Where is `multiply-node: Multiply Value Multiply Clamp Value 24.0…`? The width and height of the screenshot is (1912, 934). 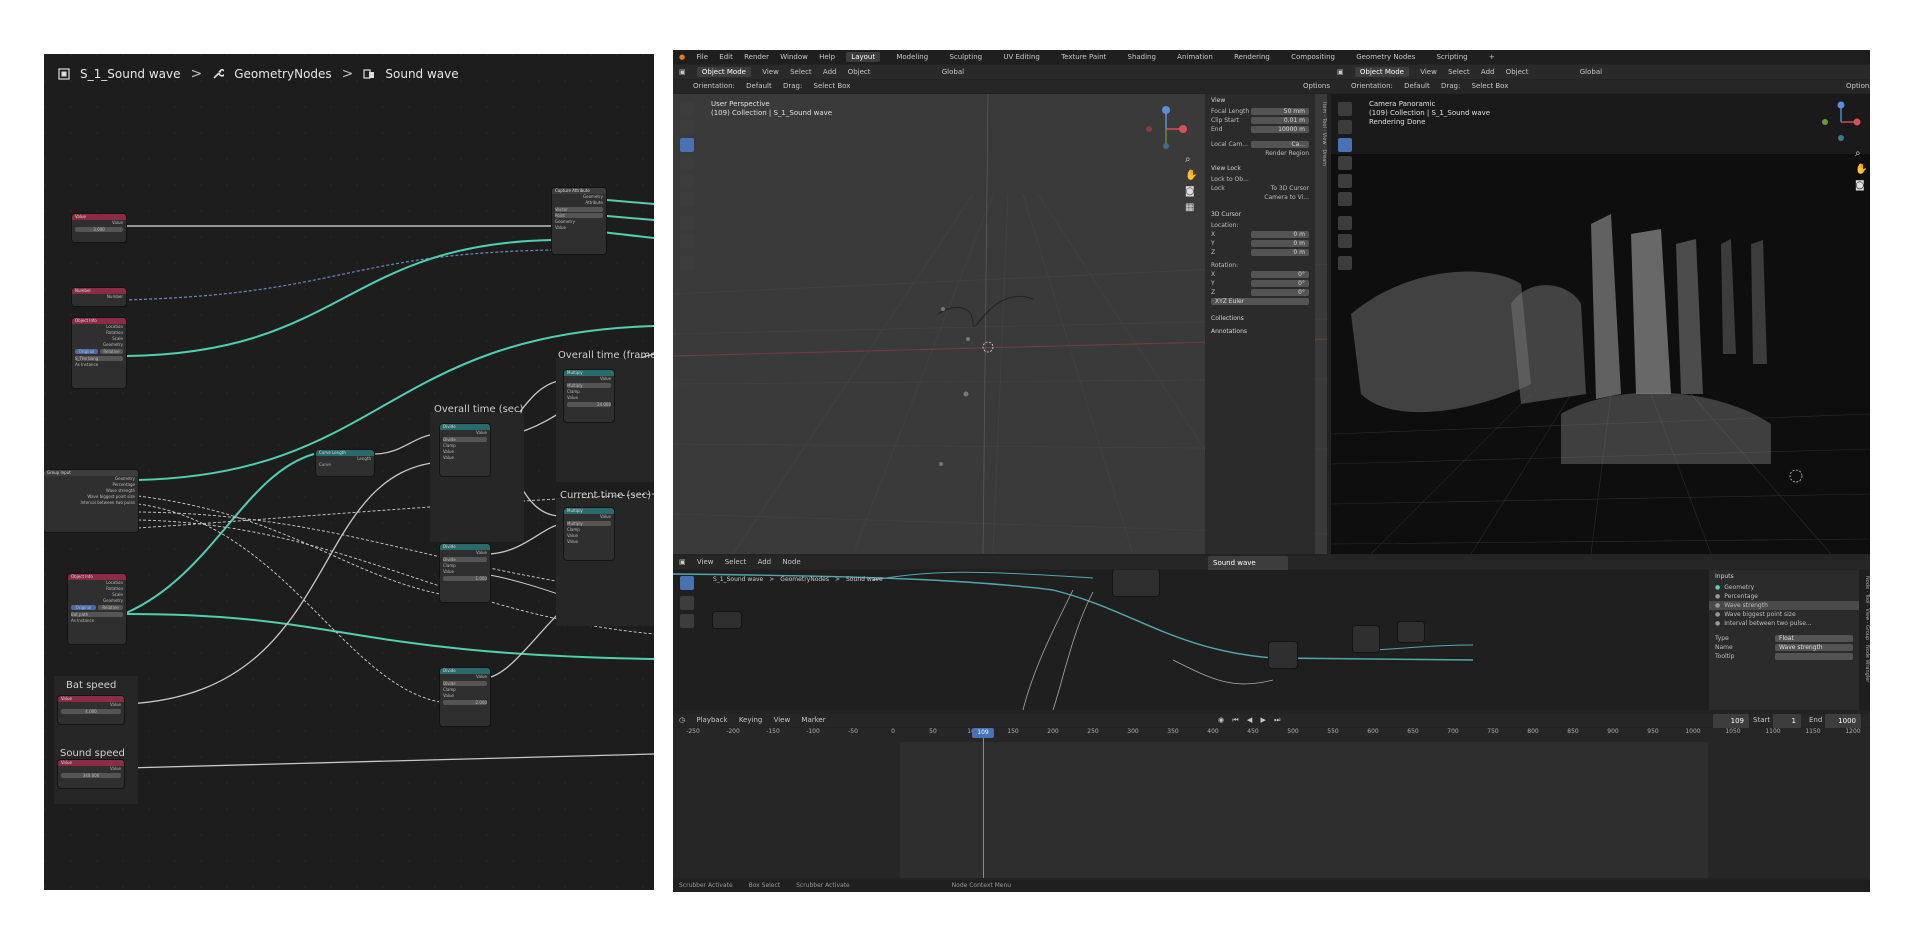 multiply-node: Multiply Value Multiply Clamp Value 24.0… is located at coordinates (589, 396).